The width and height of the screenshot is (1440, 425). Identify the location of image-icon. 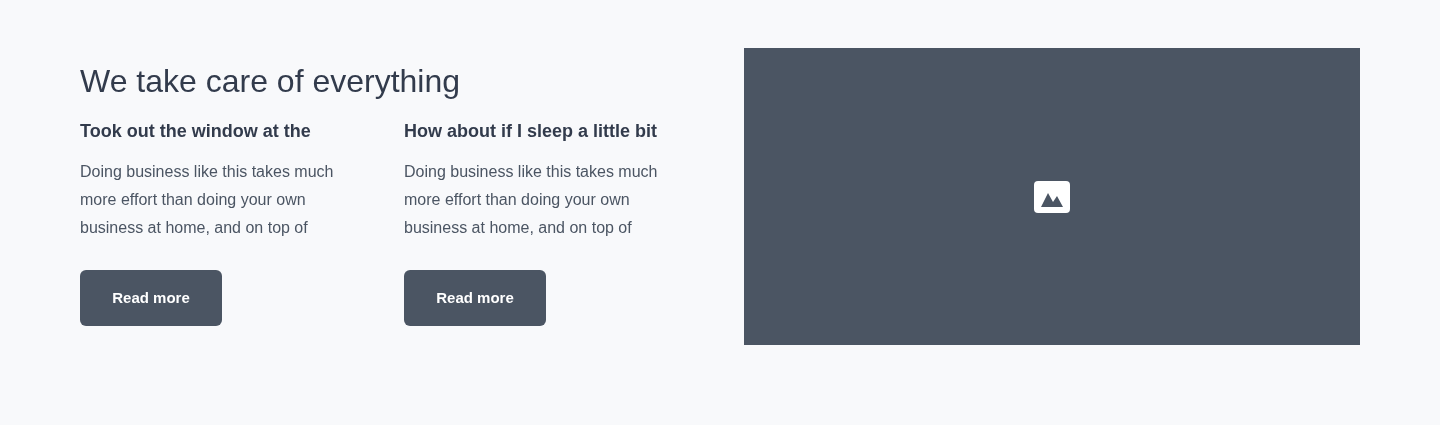
(1052, 196).